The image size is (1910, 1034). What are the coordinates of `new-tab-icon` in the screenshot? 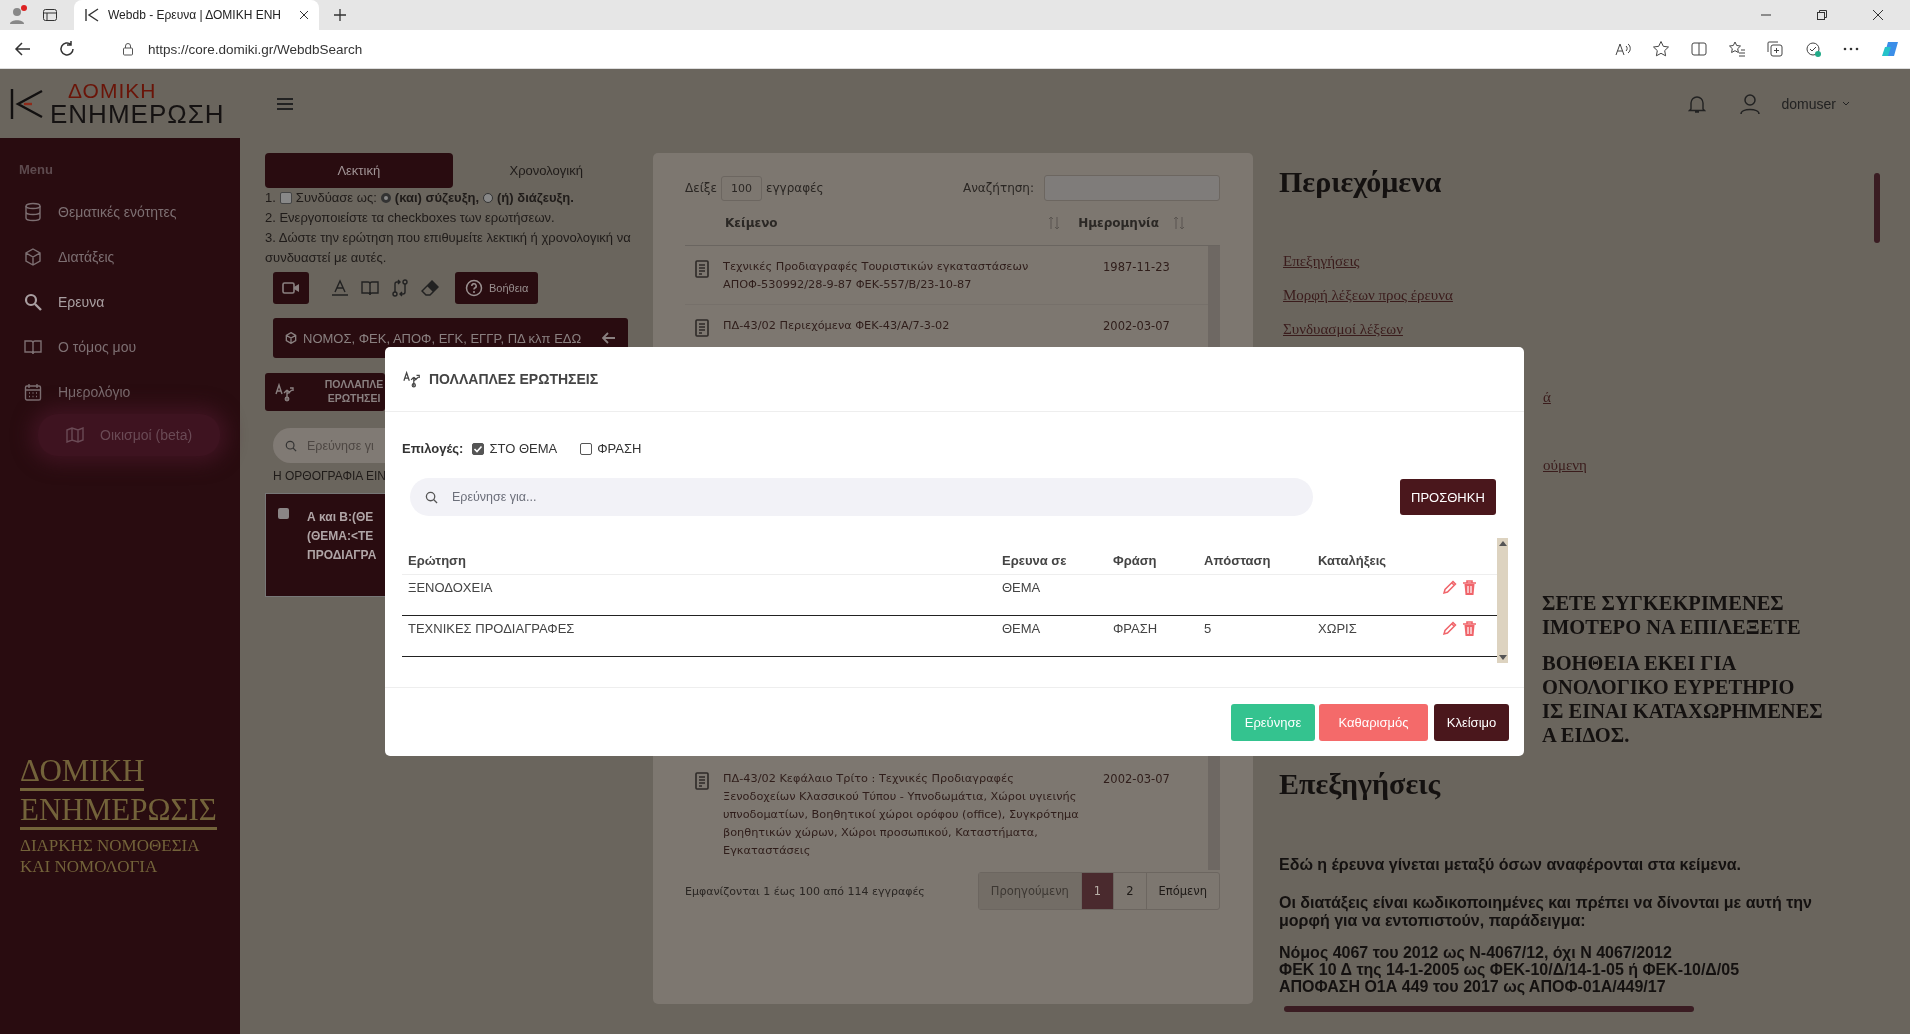 It's located at (340, 15).